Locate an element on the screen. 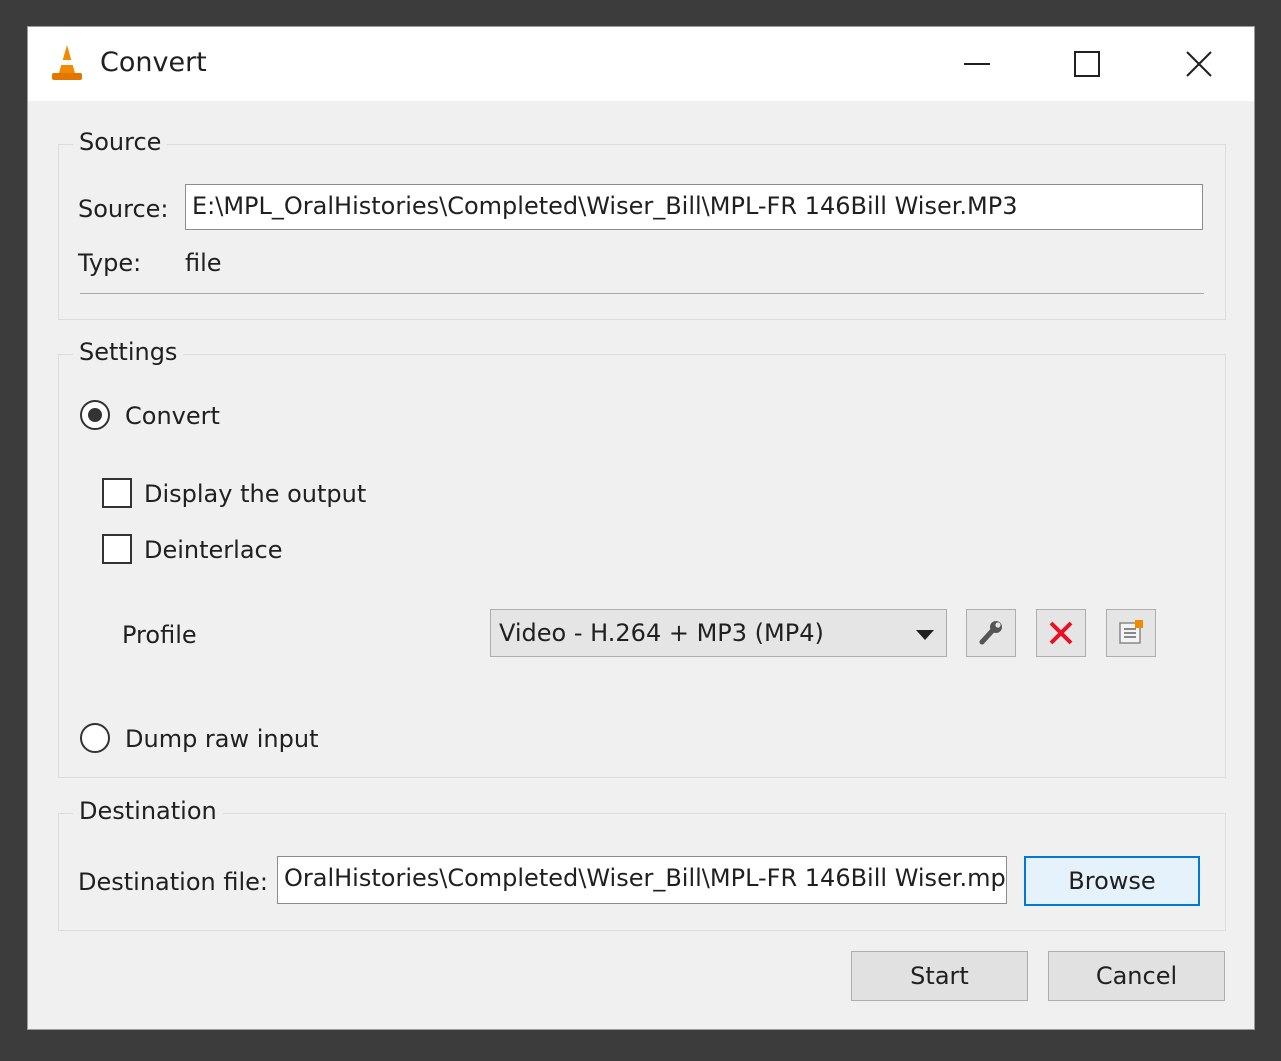 Image resolution: width=1281 pixels, height=1061 pixels. wrench-icon is located at coordinates (990, 633).